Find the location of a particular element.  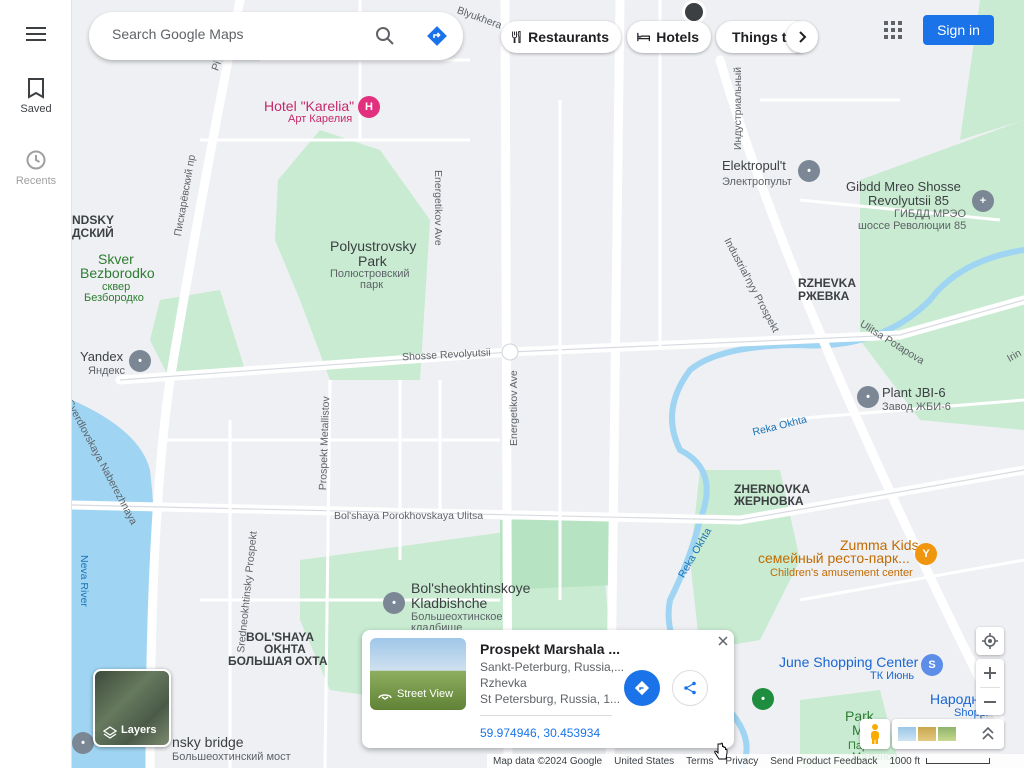

bridge-label: nsky bridge is located at coordinates (208, 742).